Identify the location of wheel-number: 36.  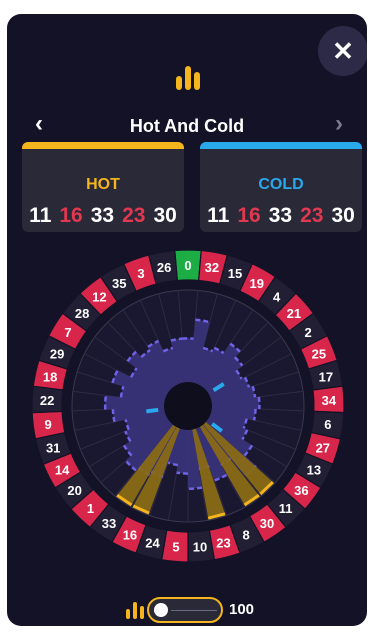
(301, 490).